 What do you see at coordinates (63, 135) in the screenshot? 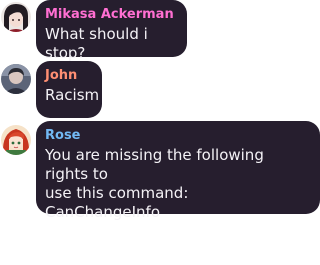
I see `sender-name: Rose` at bounding box center [63, 135].